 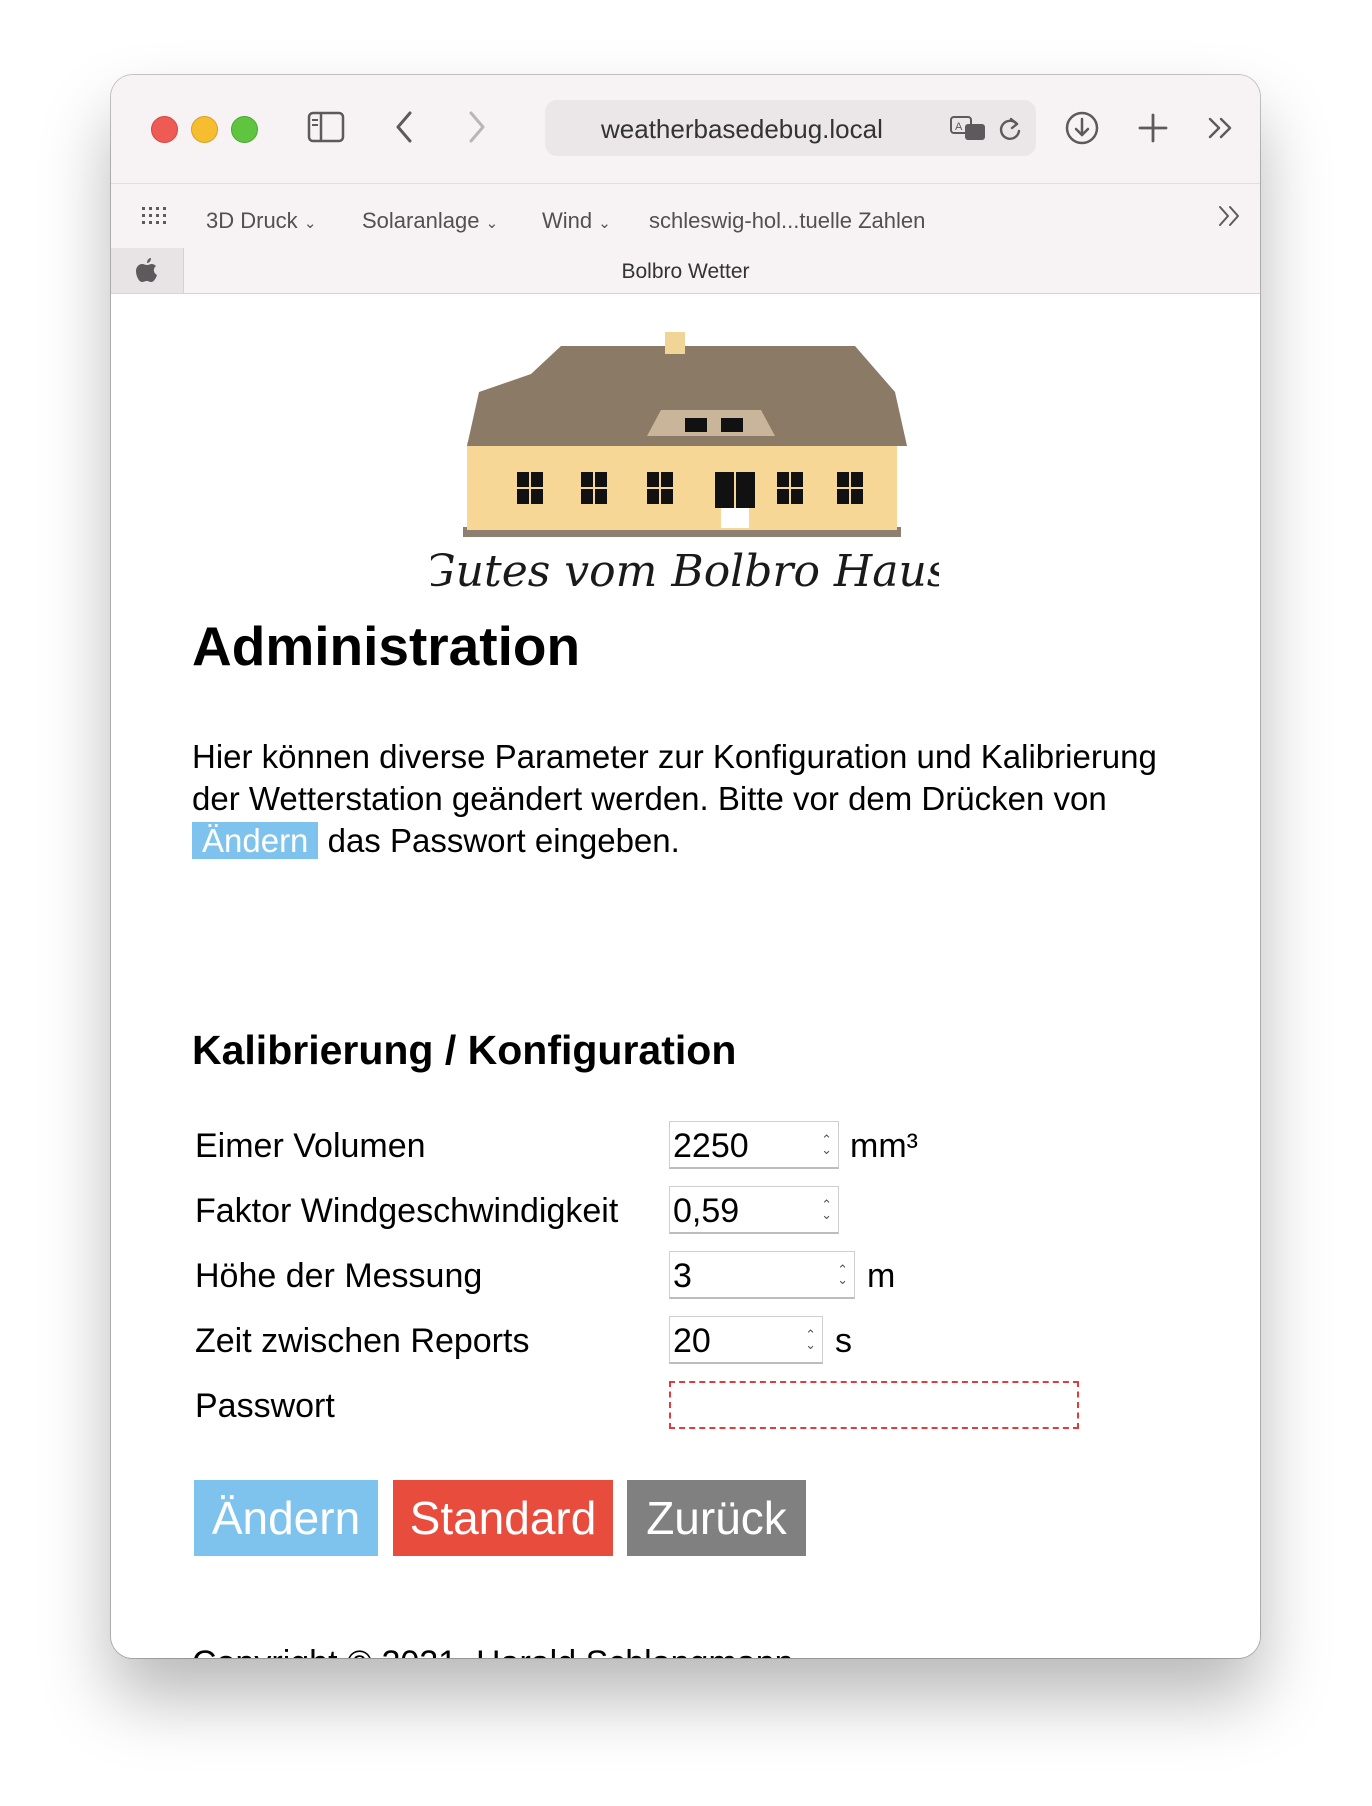 What do you see at coordinates (874, 1405) in the screenshot?
I see `password-input` at bounding box center [874, 1405].